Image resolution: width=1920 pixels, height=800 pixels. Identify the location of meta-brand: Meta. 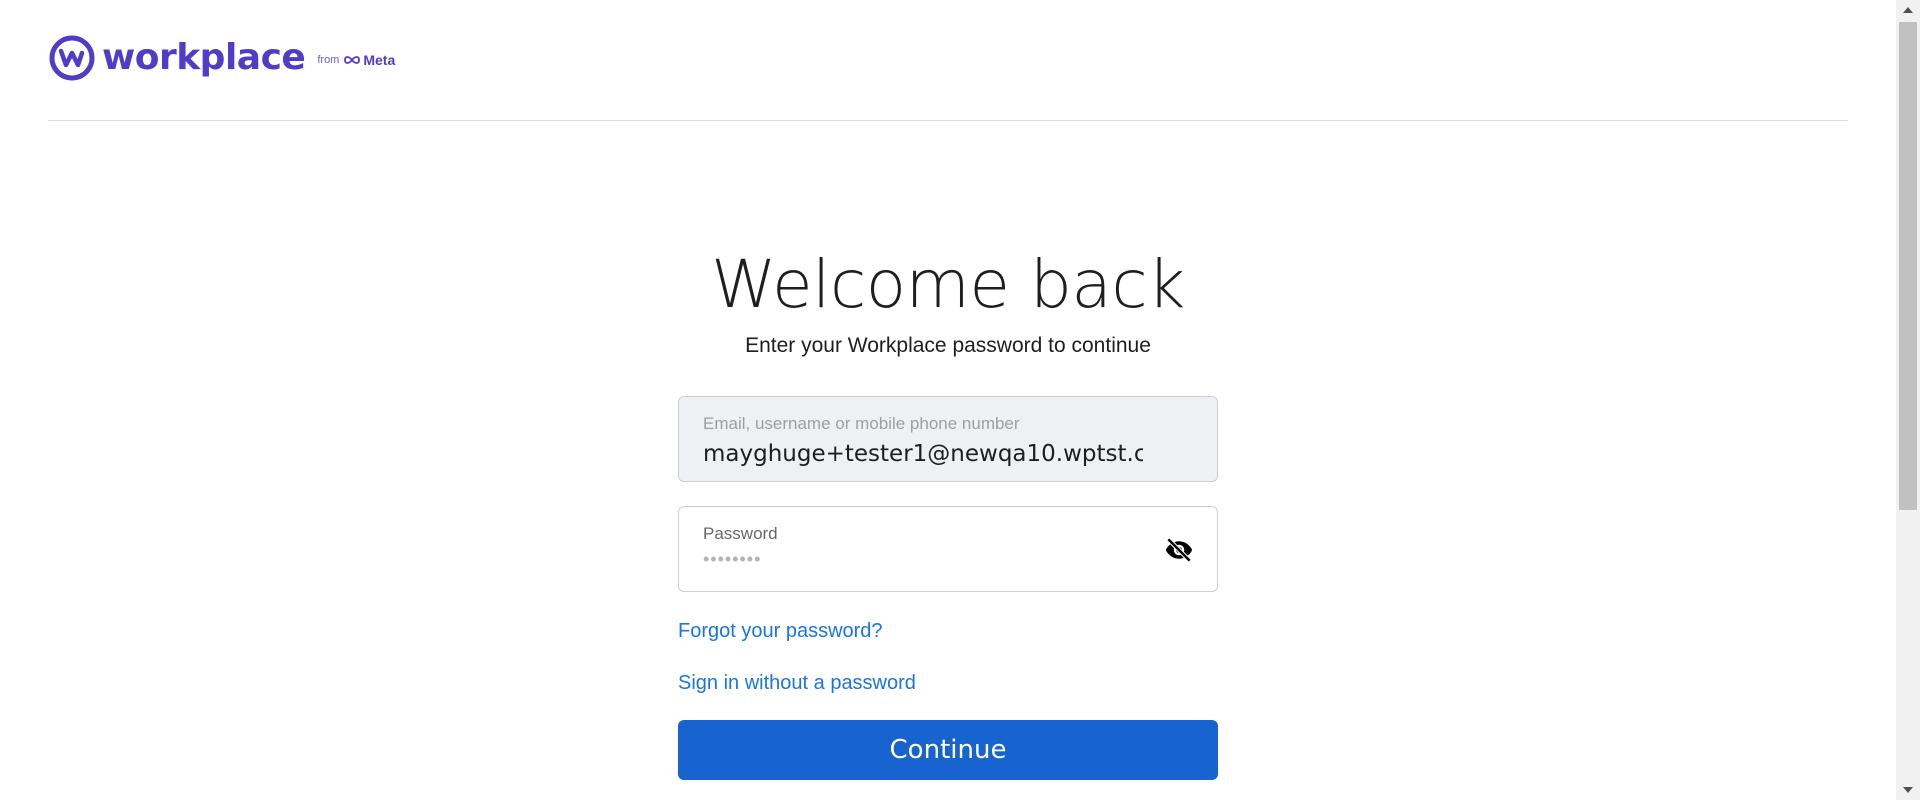
(369, 60).